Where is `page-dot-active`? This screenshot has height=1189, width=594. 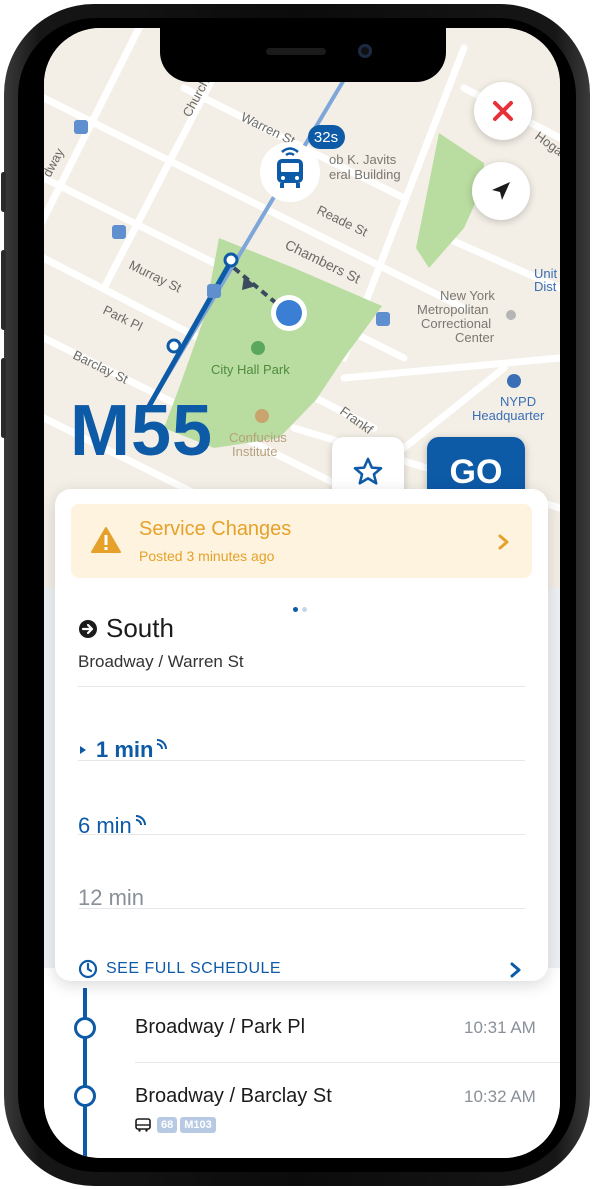 page-dot-active is located at coordinates (295, 609).